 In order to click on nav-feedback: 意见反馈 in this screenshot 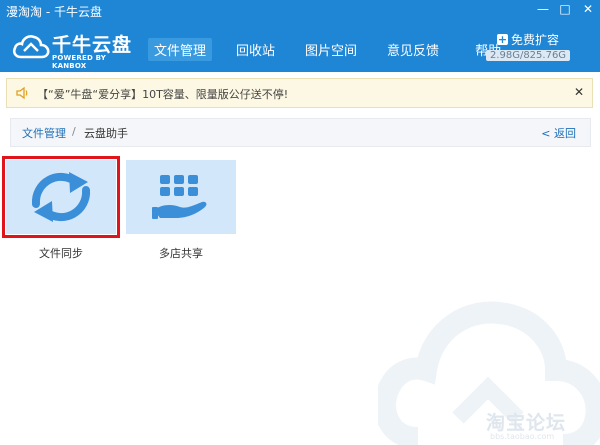, I will do `click(413, 49)`.